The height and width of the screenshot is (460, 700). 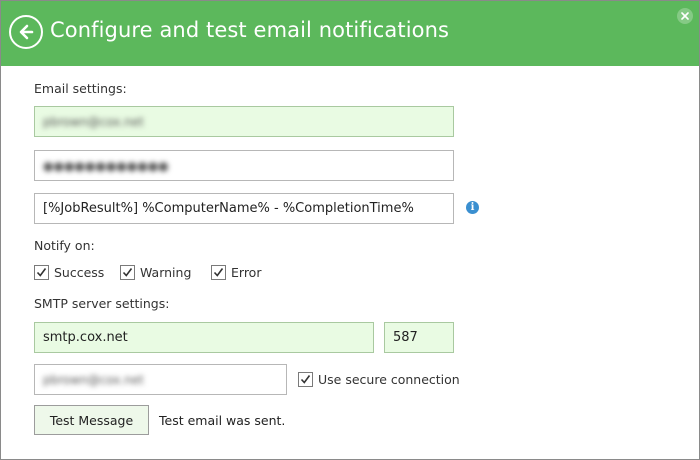 I want to click on secure-connection-checkbox-box, so click(x=305, y=379).